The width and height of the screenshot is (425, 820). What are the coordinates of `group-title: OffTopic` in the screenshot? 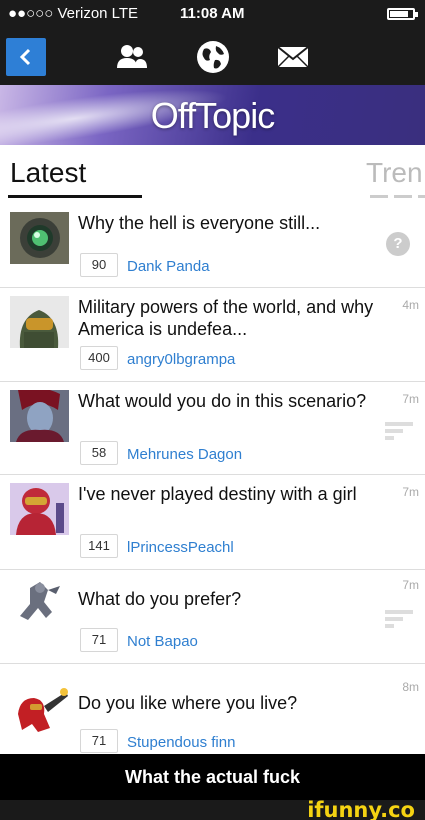 It's located at (212, 115).